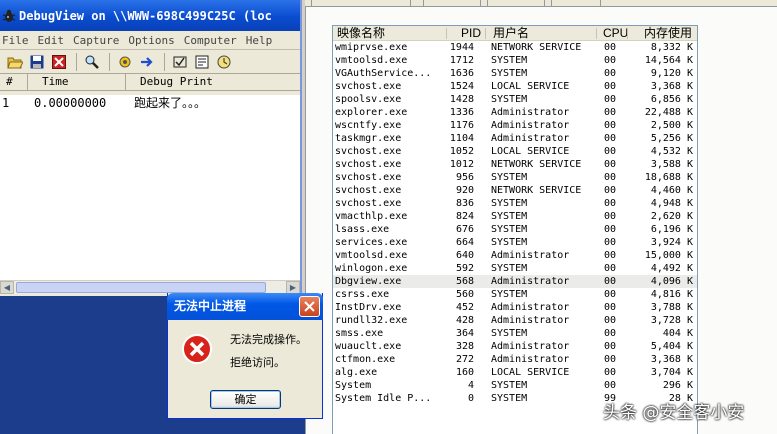 This screenshot has height=434, width=777. Describe the element at coordinates (257, 362) in the screenshot. I see `dialog-message-detail: 拒绝访问。` at that location.